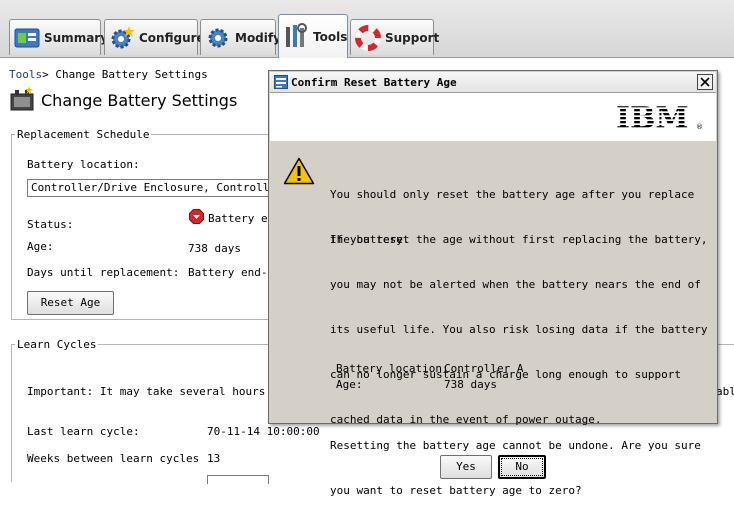  I want to click on tab-configure: Configure, so click(154, 37).